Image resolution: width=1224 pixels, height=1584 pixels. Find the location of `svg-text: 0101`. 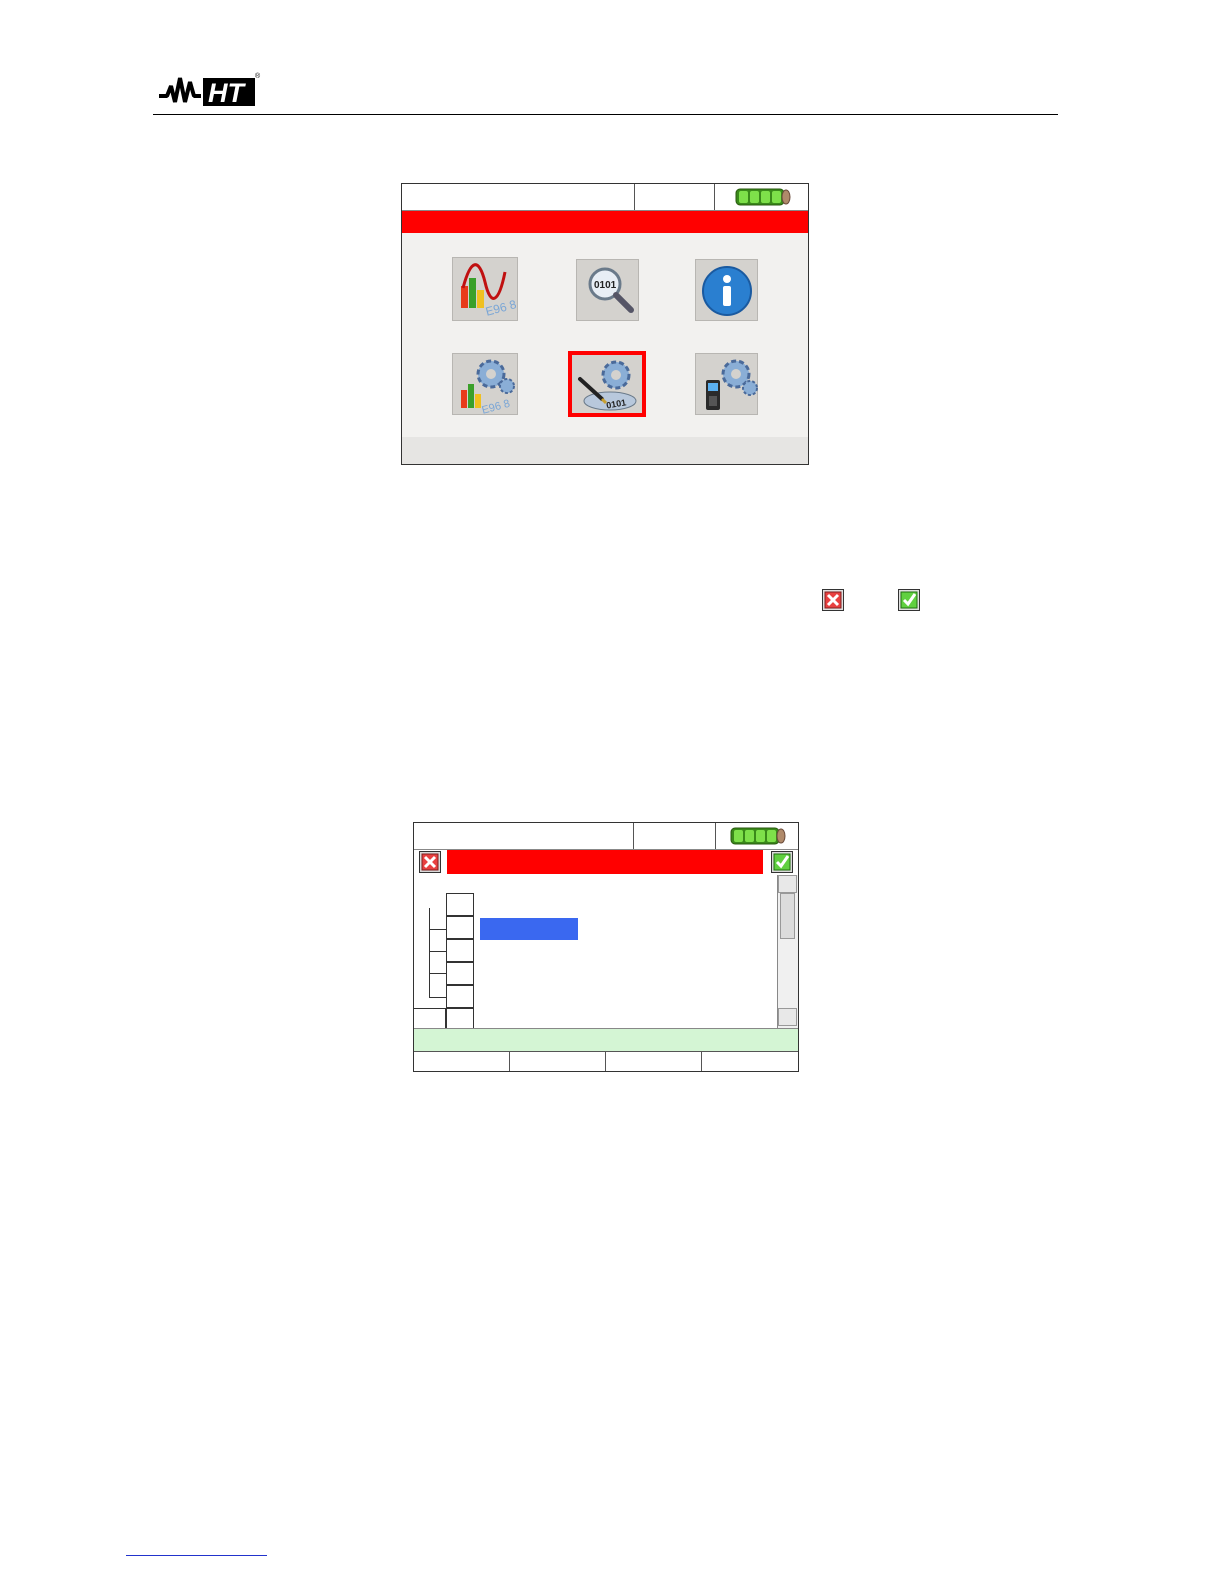

svg-text: 0101 is located at coordinates (605, 285).